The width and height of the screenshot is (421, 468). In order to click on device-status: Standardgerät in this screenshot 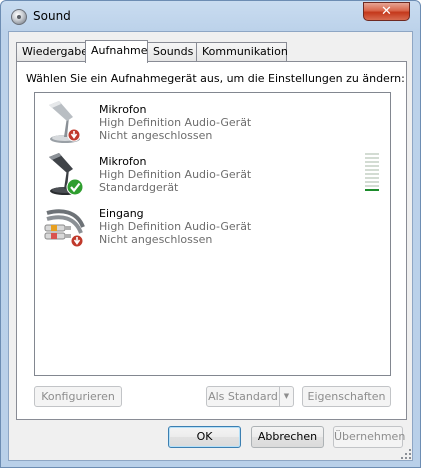, I will do `click(139, 187)`.